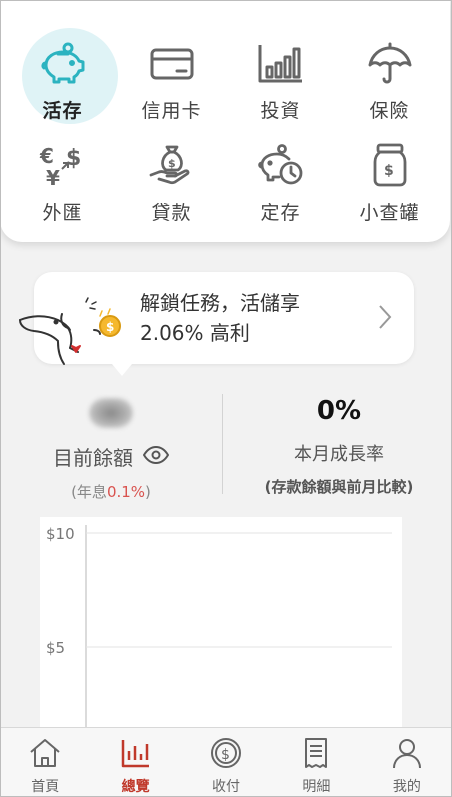  I want to click on nav-profile: 我的, so click(407, 762).